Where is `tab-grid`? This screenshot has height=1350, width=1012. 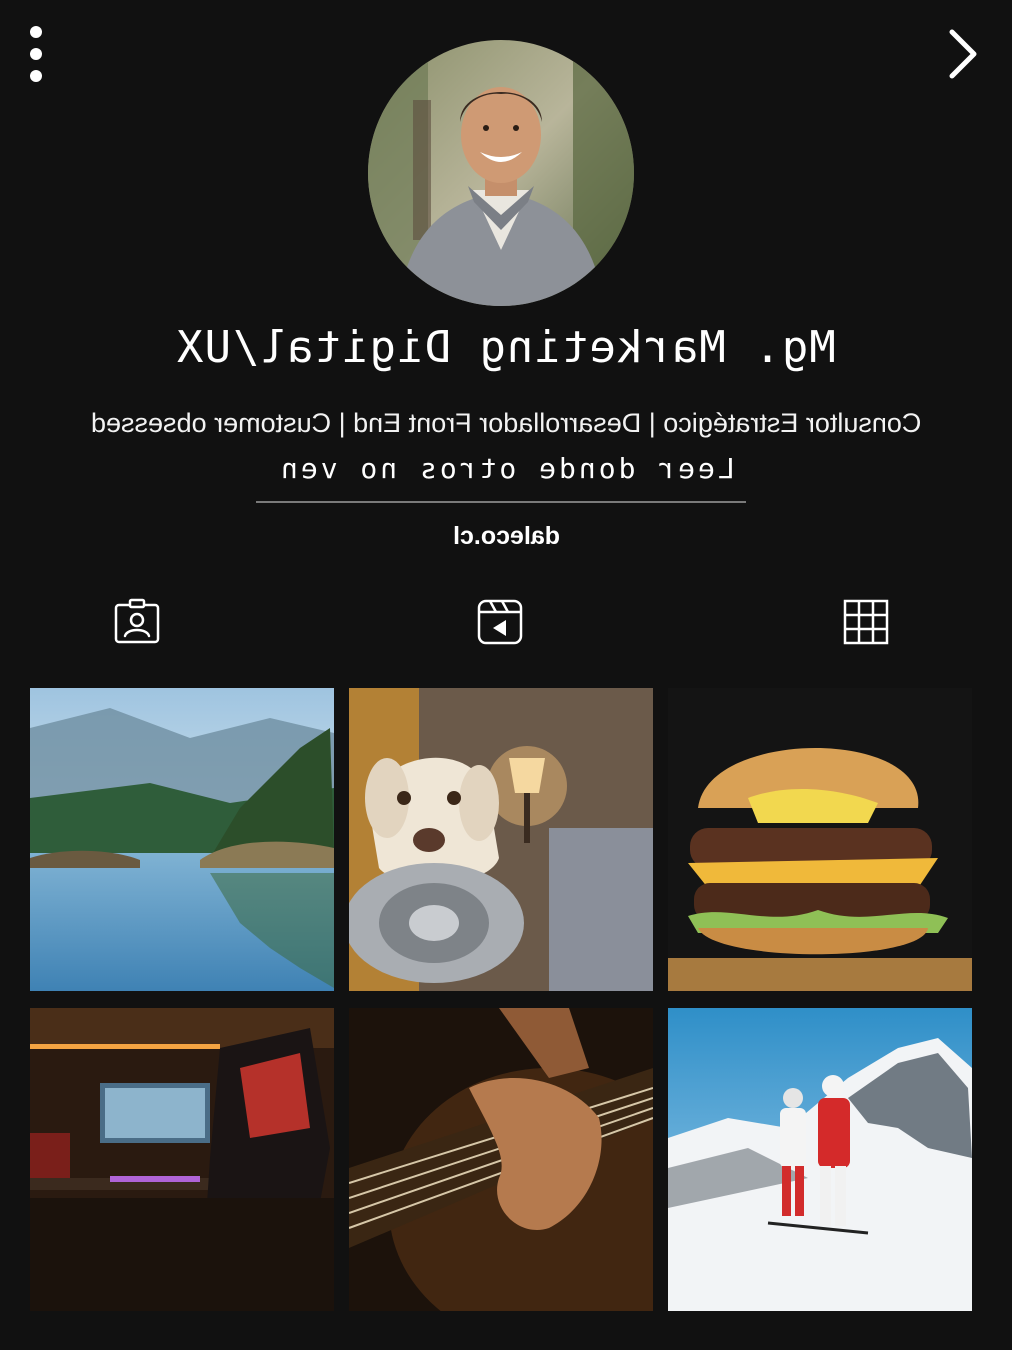
tab-grid is located at coordinates (866, 622).